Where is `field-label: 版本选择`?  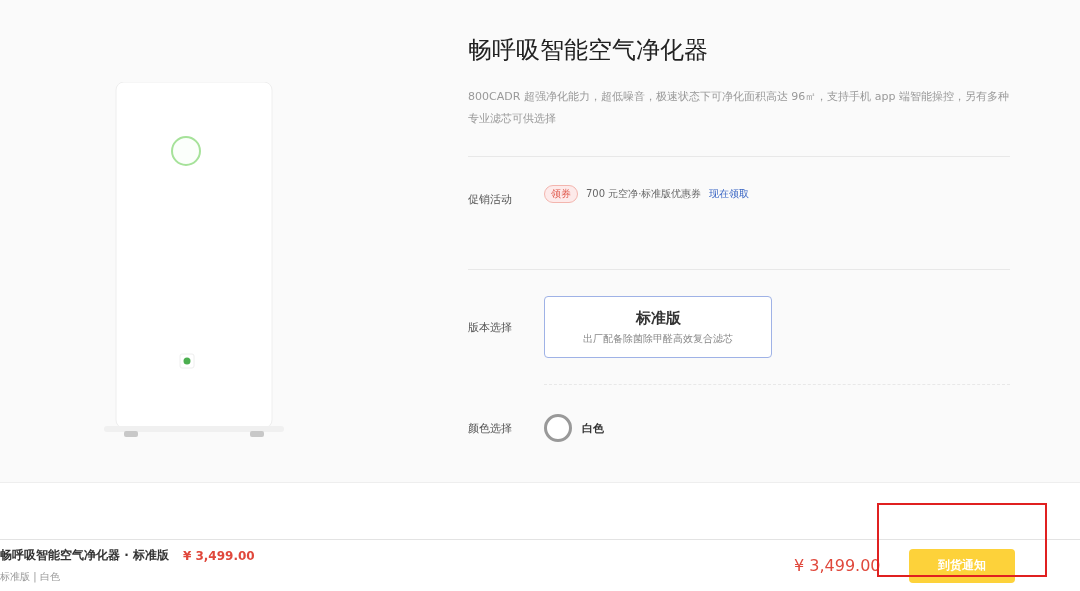
field-label: 版本选择 is located at coordinates (490, 327).